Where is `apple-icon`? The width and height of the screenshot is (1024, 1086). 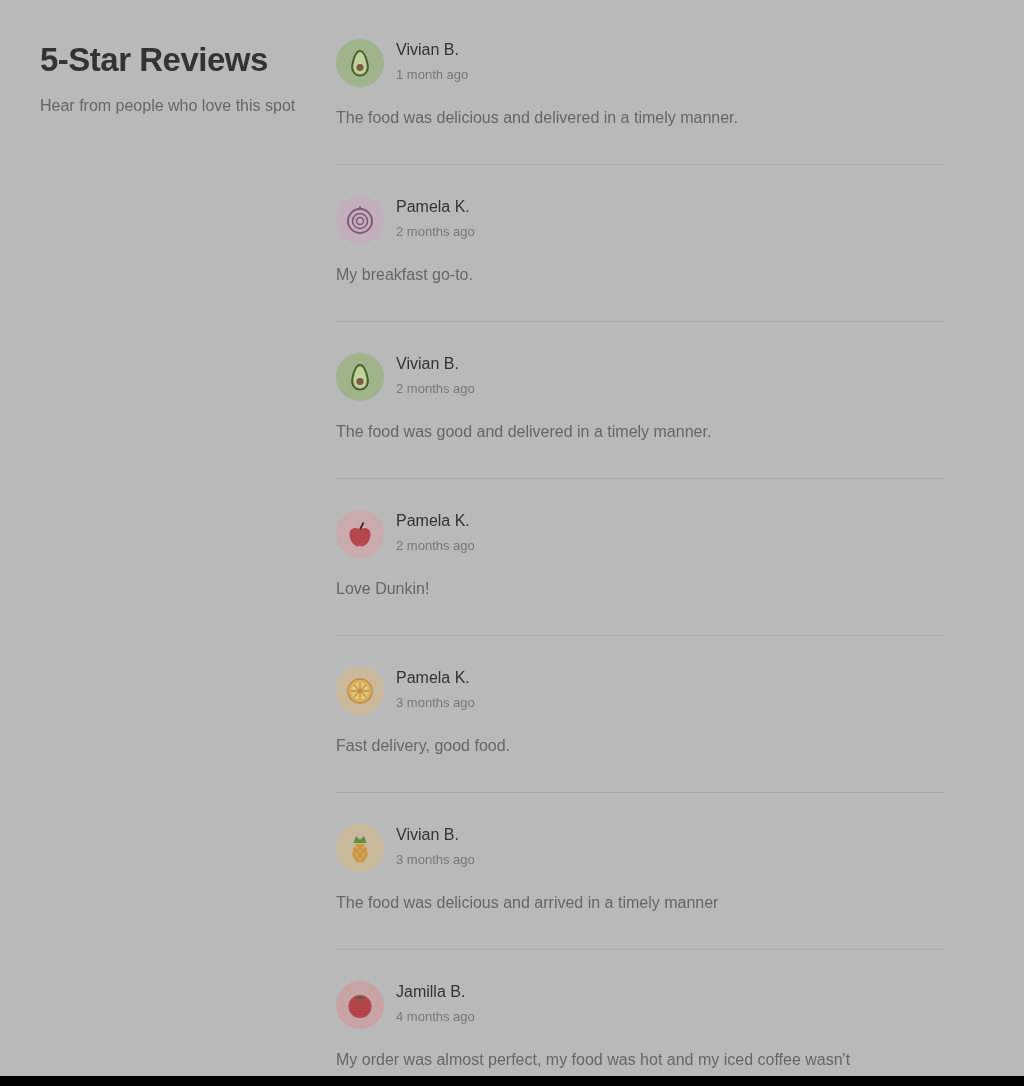 apple-icon is located at coordinates (360, 534).